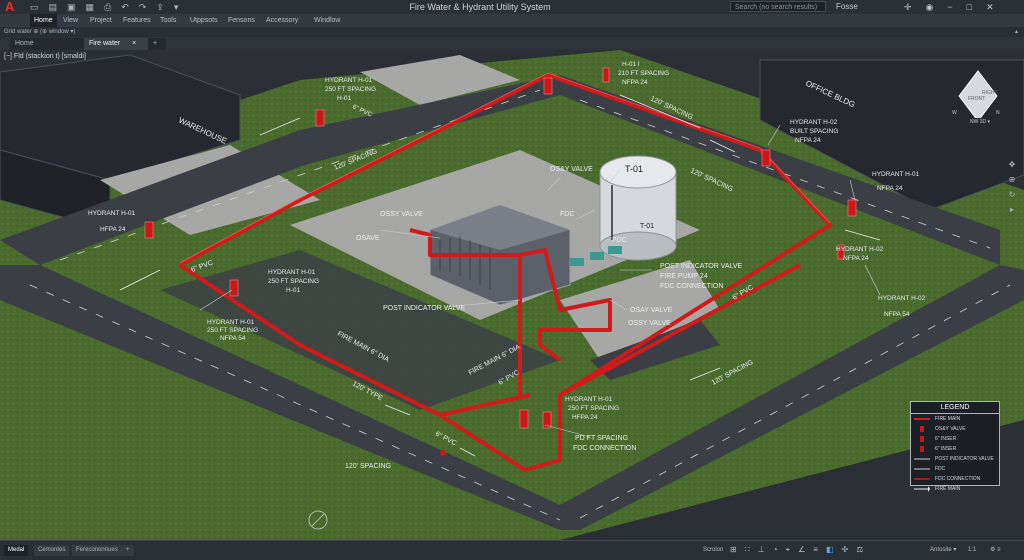 Image resolution: width=1024 pixels, height=560 pixels. What do you see at coordinates (1016, 32) in the screenshot?
I see `ribbon-collapse-icon: ▴` at bounding box center [1016, 32].